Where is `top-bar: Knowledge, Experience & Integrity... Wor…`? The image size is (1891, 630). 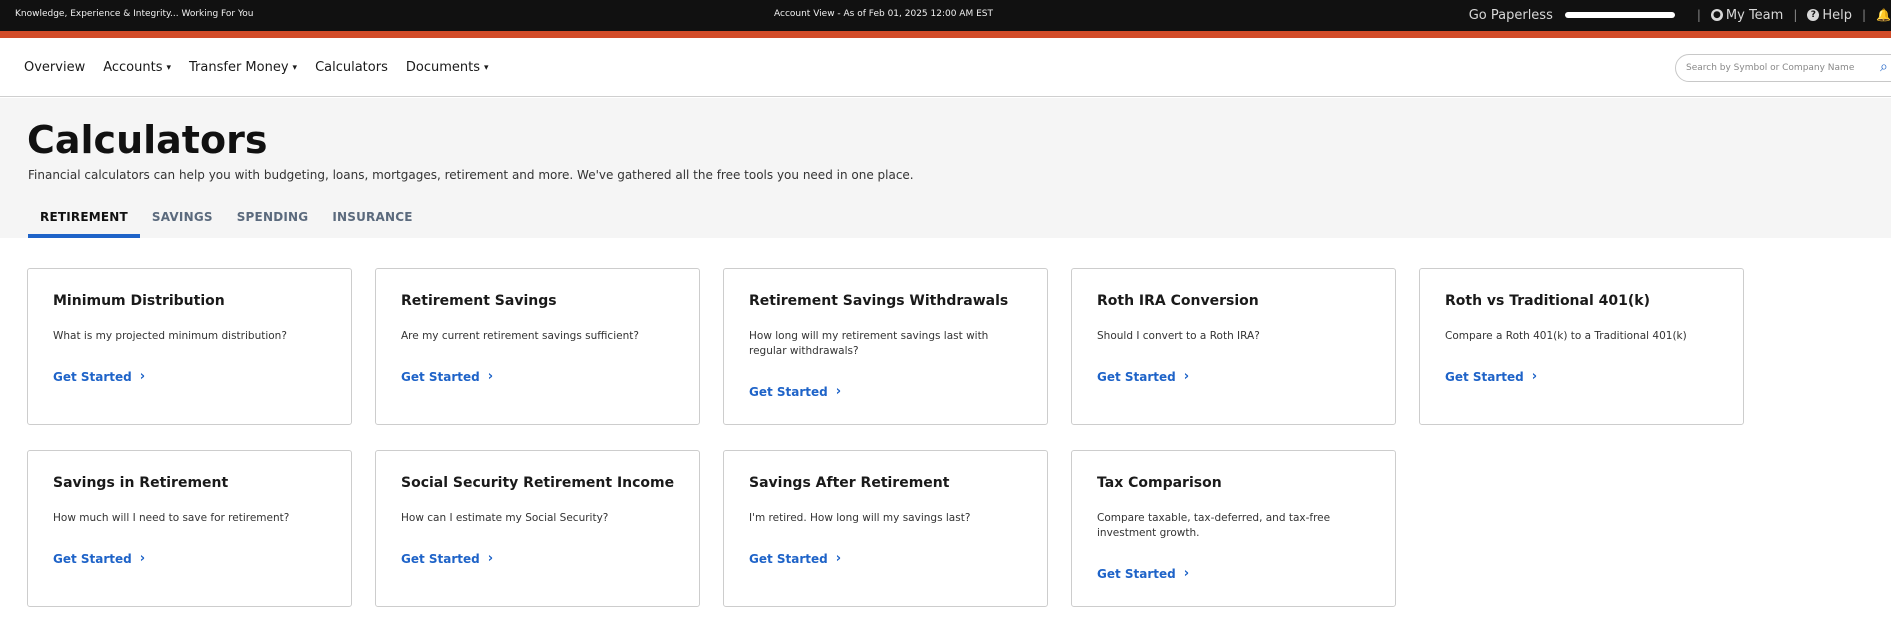 top-bar: Knowledge, Experience & Integrity... Wor… is located at coordinates (945, 15).